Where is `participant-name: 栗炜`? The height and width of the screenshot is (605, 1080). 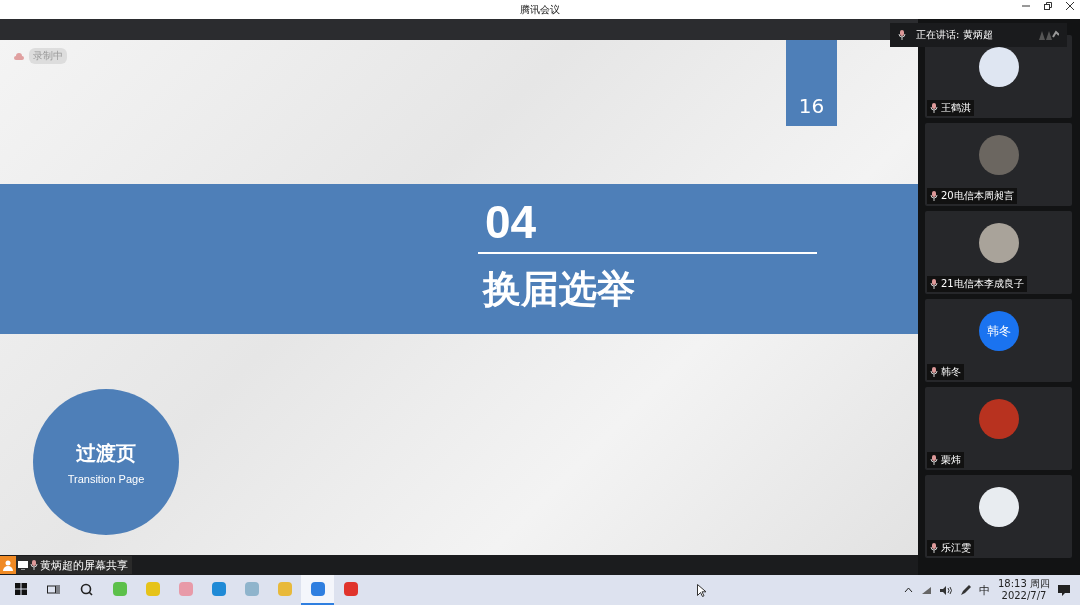
participant-name: 栗炜 is located at coordinates (951, 460).